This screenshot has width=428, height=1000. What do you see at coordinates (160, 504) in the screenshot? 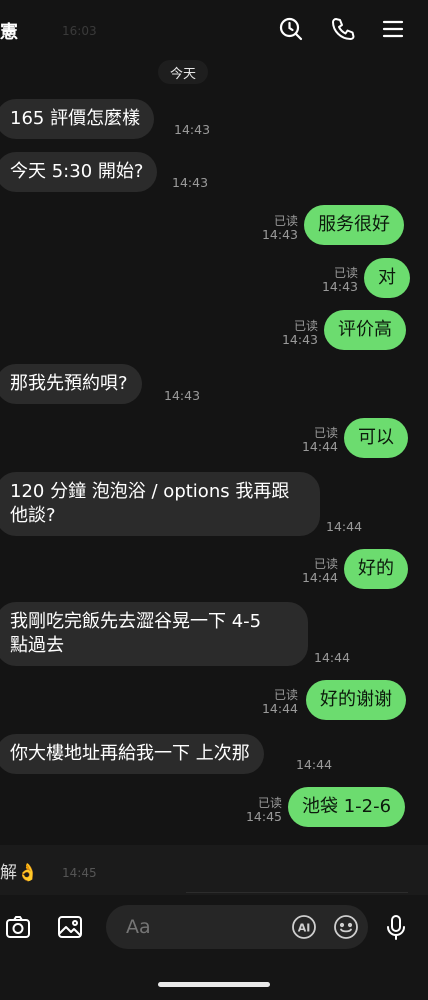
I see `message-bubble-incoming: 120 分鐘 泡泡浴 / options 我再跟 他談?` at bounding box center [160, 504].